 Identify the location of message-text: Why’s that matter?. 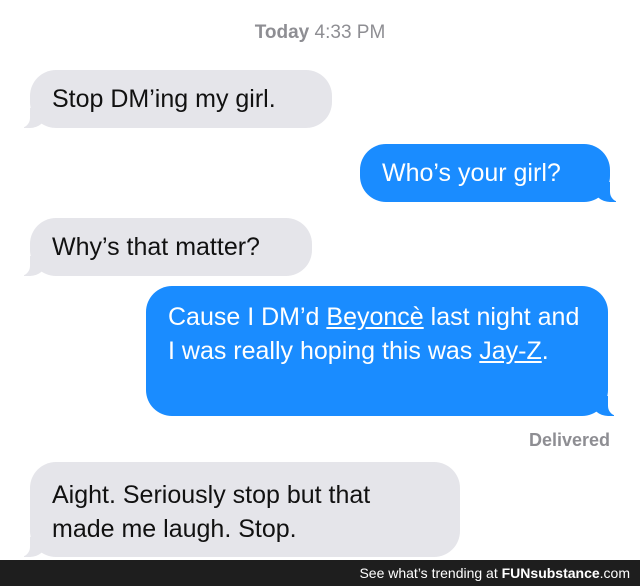
(156, 247).